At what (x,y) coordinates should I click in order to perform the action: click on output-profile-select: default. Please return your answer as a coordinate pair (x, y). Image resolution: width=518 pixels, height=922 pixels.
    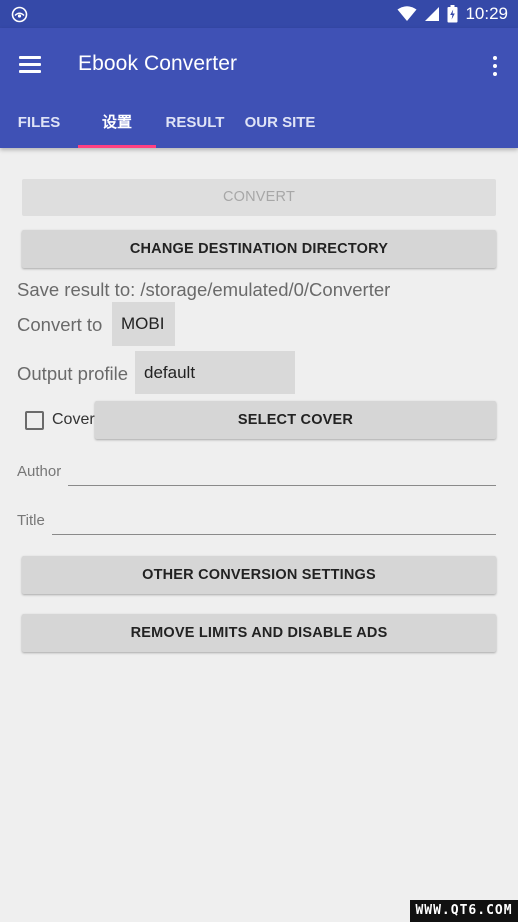
    Looking at the image, I should click on (215, 372).